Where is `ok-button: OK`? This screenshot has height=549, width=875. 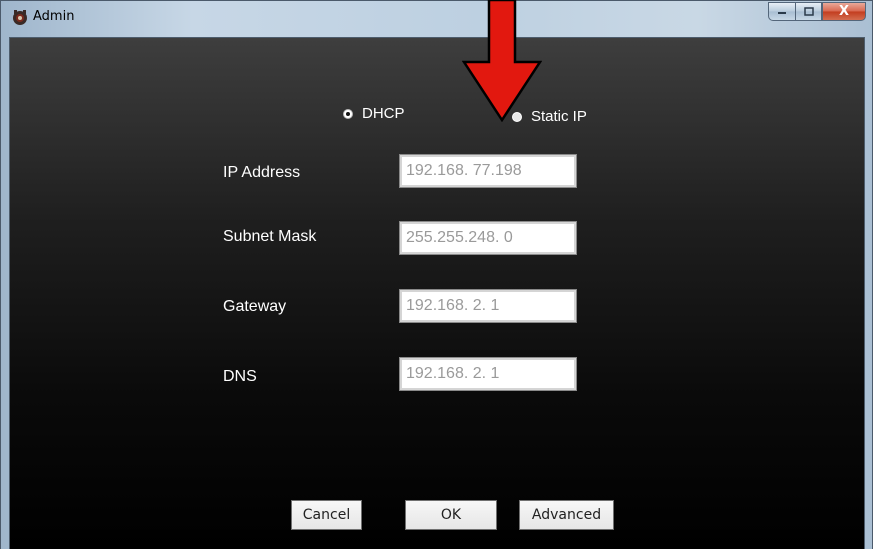
ok-button: OK is located at coordinates (451, 515).